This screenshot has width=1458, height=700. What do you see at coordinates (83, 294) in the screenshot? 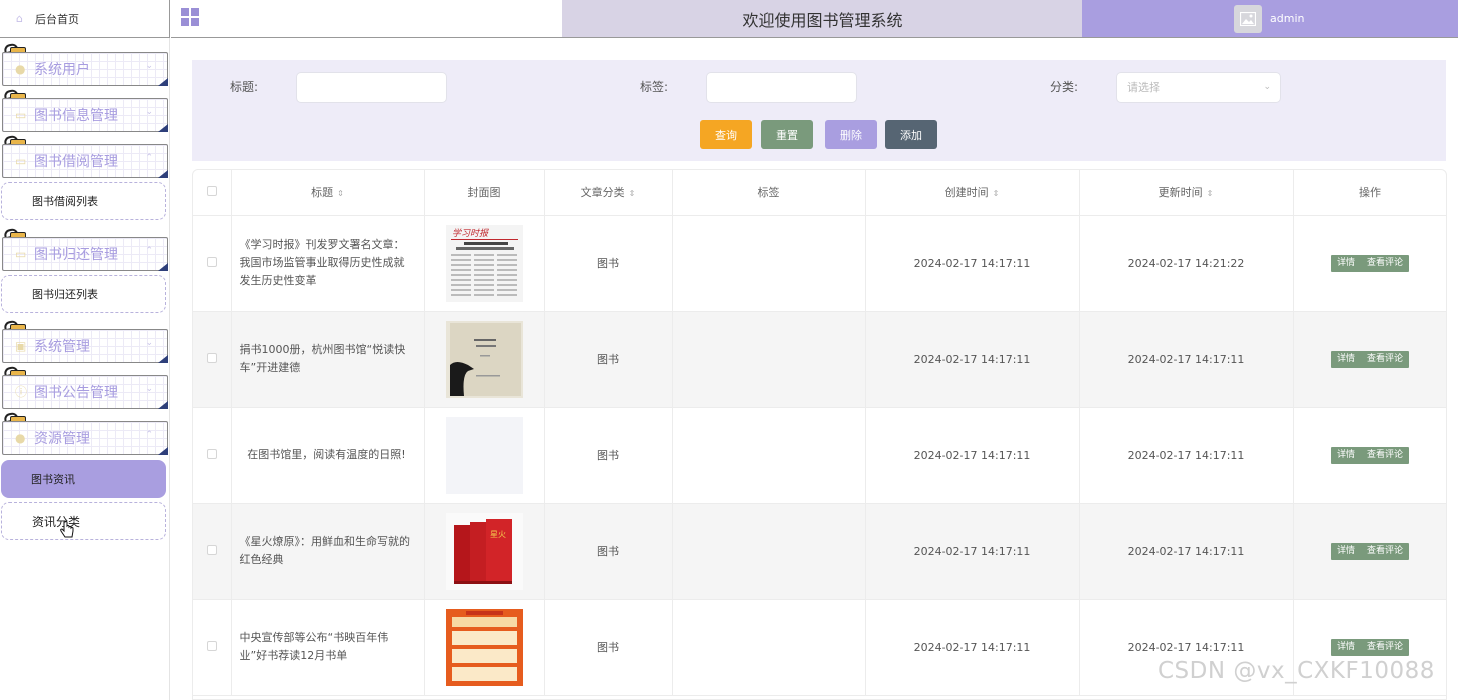
I see `sidebar-item-return-list: 图书归还列表` at bounding box center [83, 294].